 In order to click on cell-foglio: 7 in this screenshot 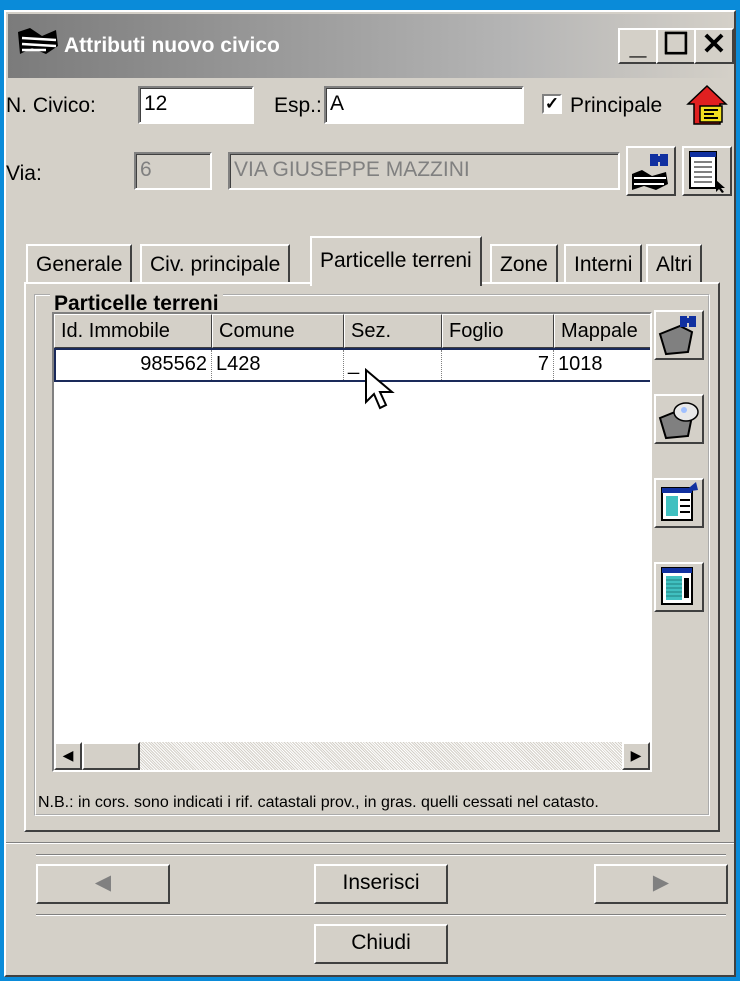, I will do `click(498, 365)`.